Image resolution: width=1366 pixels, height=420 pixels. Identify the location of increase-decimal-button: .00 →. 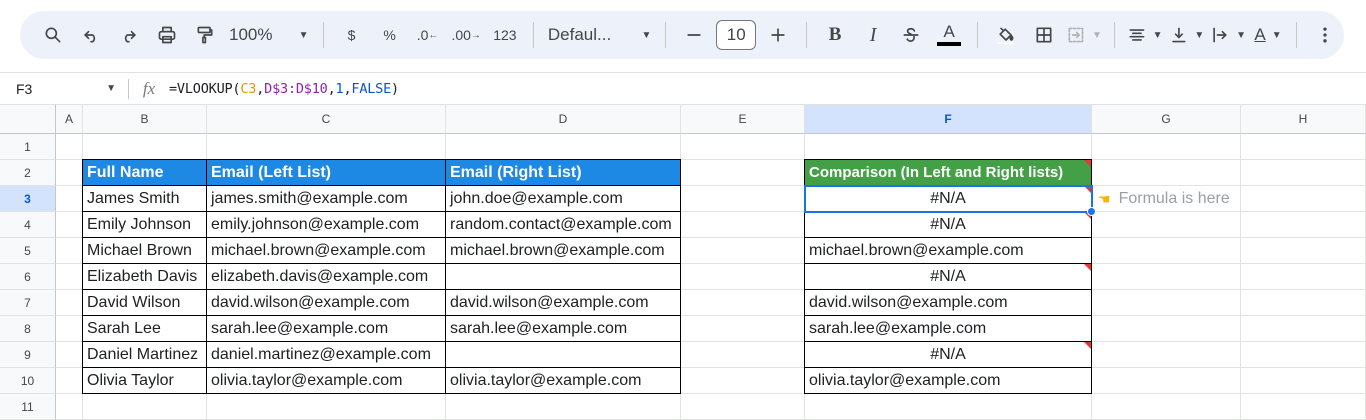
(466, 35).